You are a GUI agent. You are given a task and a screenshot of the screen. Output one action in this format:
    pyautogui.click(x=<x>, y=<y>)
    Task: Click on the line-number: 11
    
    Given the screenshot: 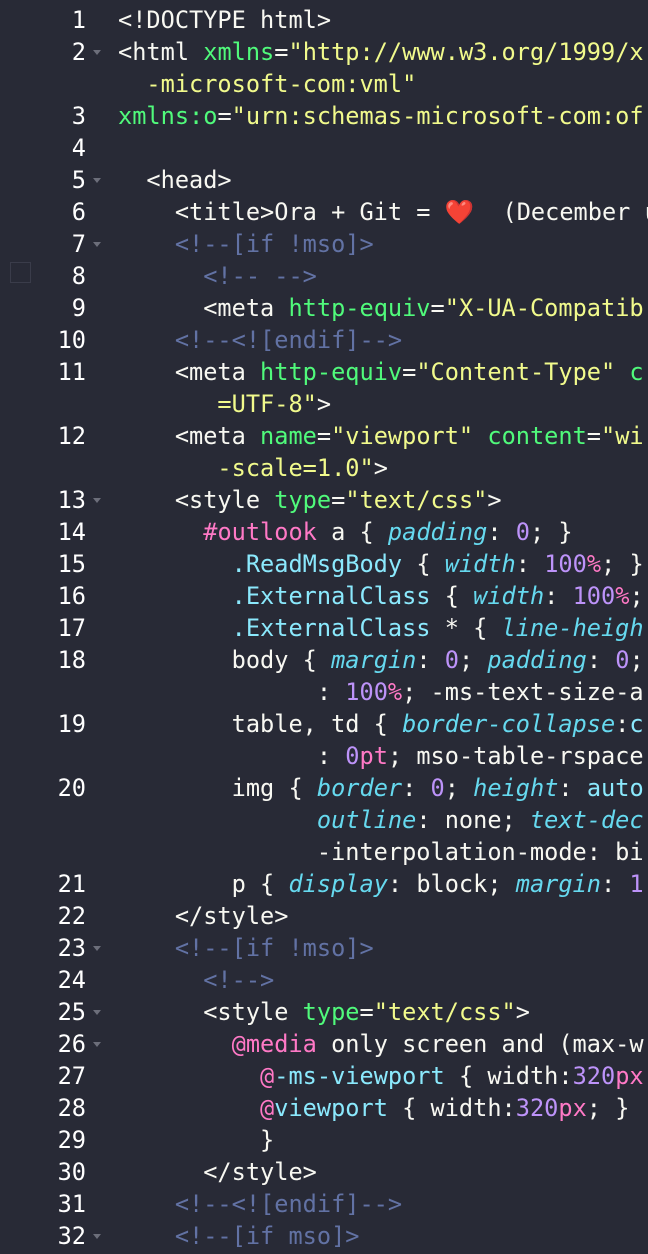 What is the action you would take?
    pyautogui.click(x=71, y=372)
    